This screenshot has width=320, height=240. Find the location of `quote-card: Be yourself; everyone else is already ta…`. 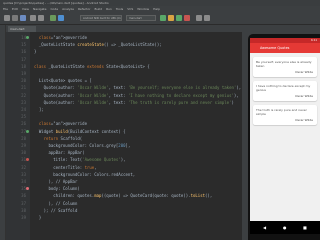

quote-card: Be yourself; everyone else is already ta… is located at coordinates (285, 67).